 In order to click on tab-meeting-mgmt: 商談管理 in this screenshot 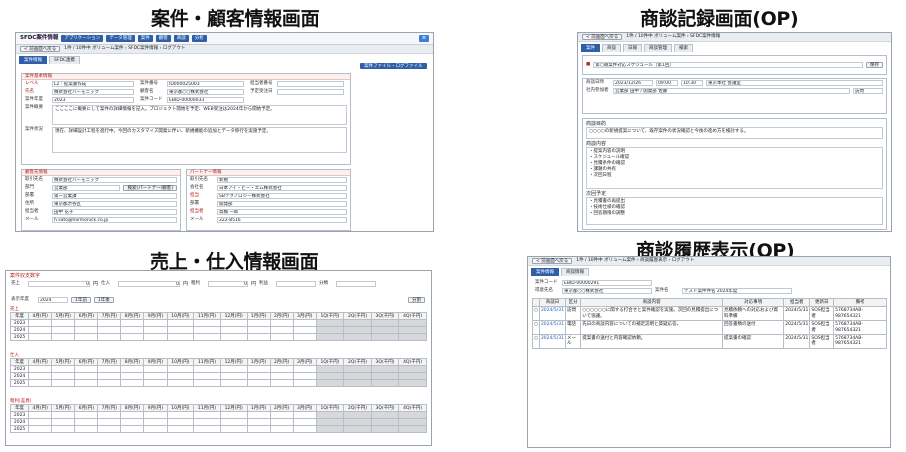, I will do `click(658, 48)`.